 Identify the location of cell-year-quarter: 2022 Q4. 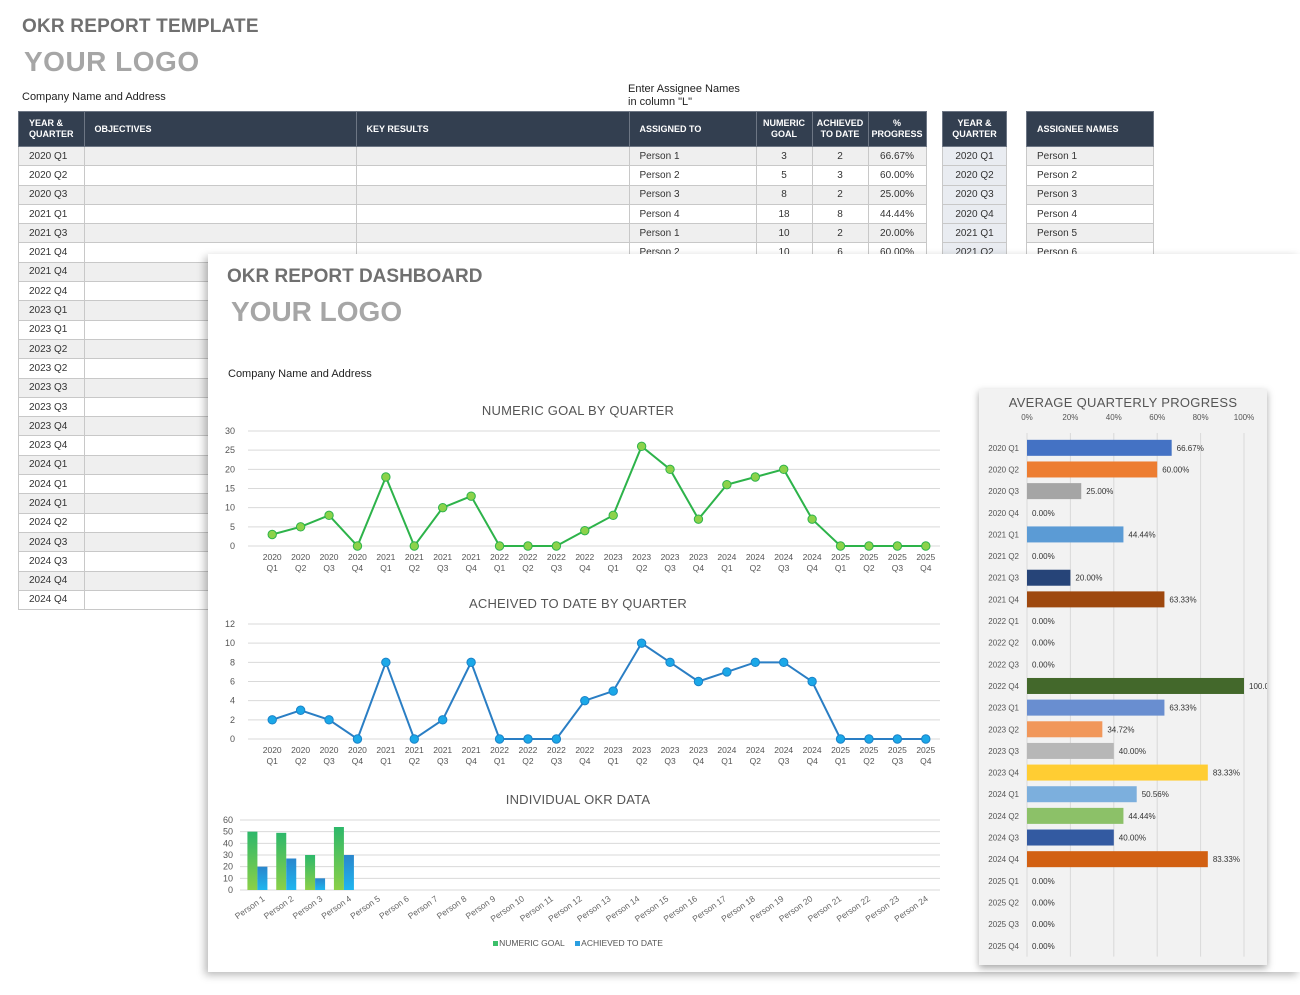
(51, 291).